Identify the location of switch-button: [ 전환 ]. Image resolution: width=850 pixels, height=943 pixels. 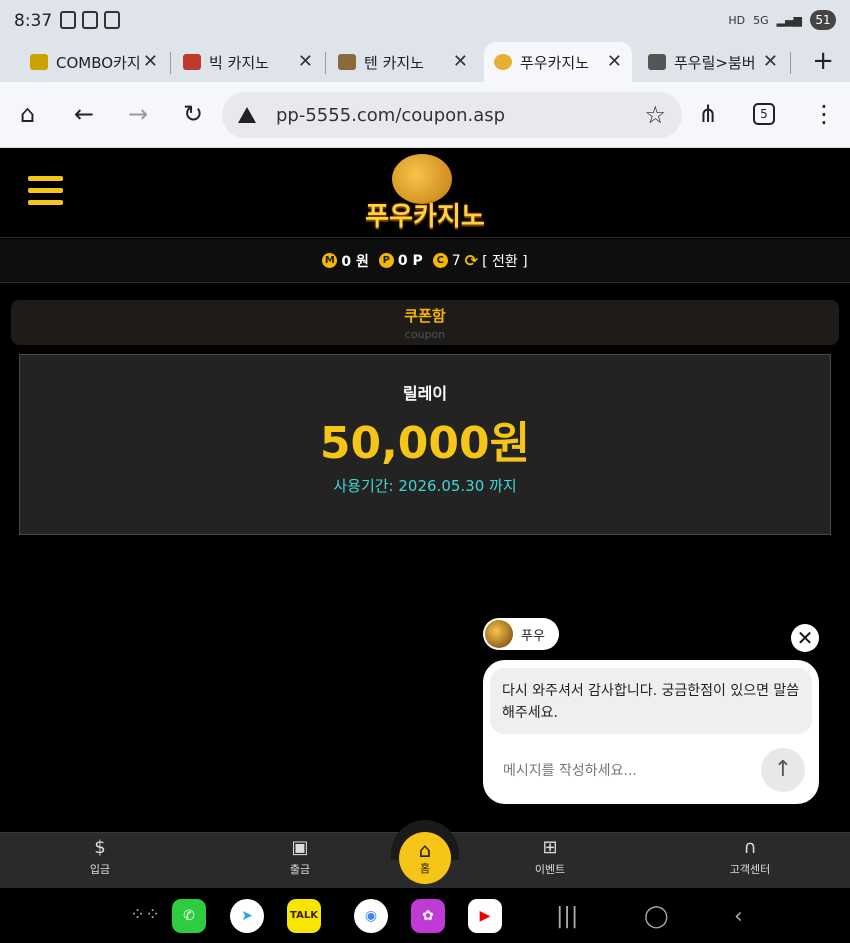
(505, 261).